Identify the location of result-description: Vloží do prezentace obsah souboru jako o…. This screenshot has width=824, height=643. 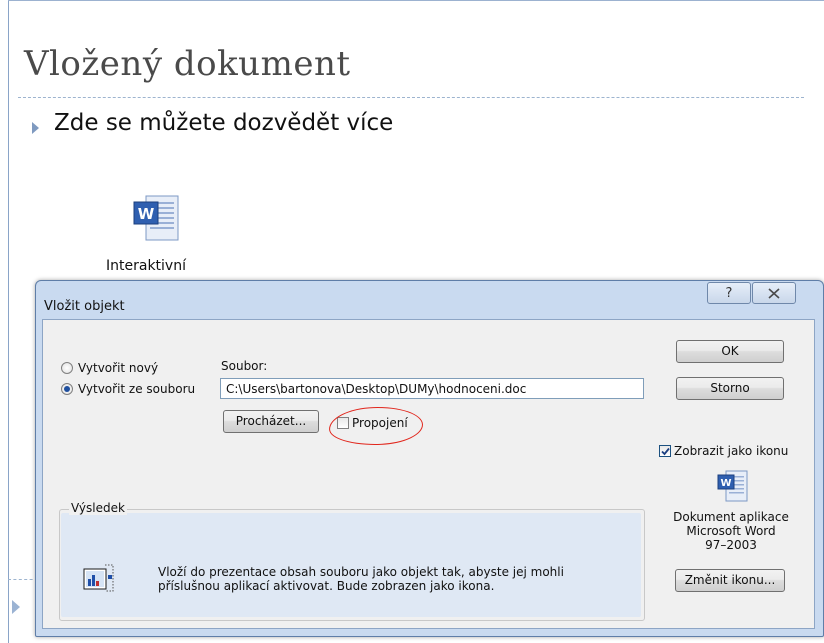
(361, 579).